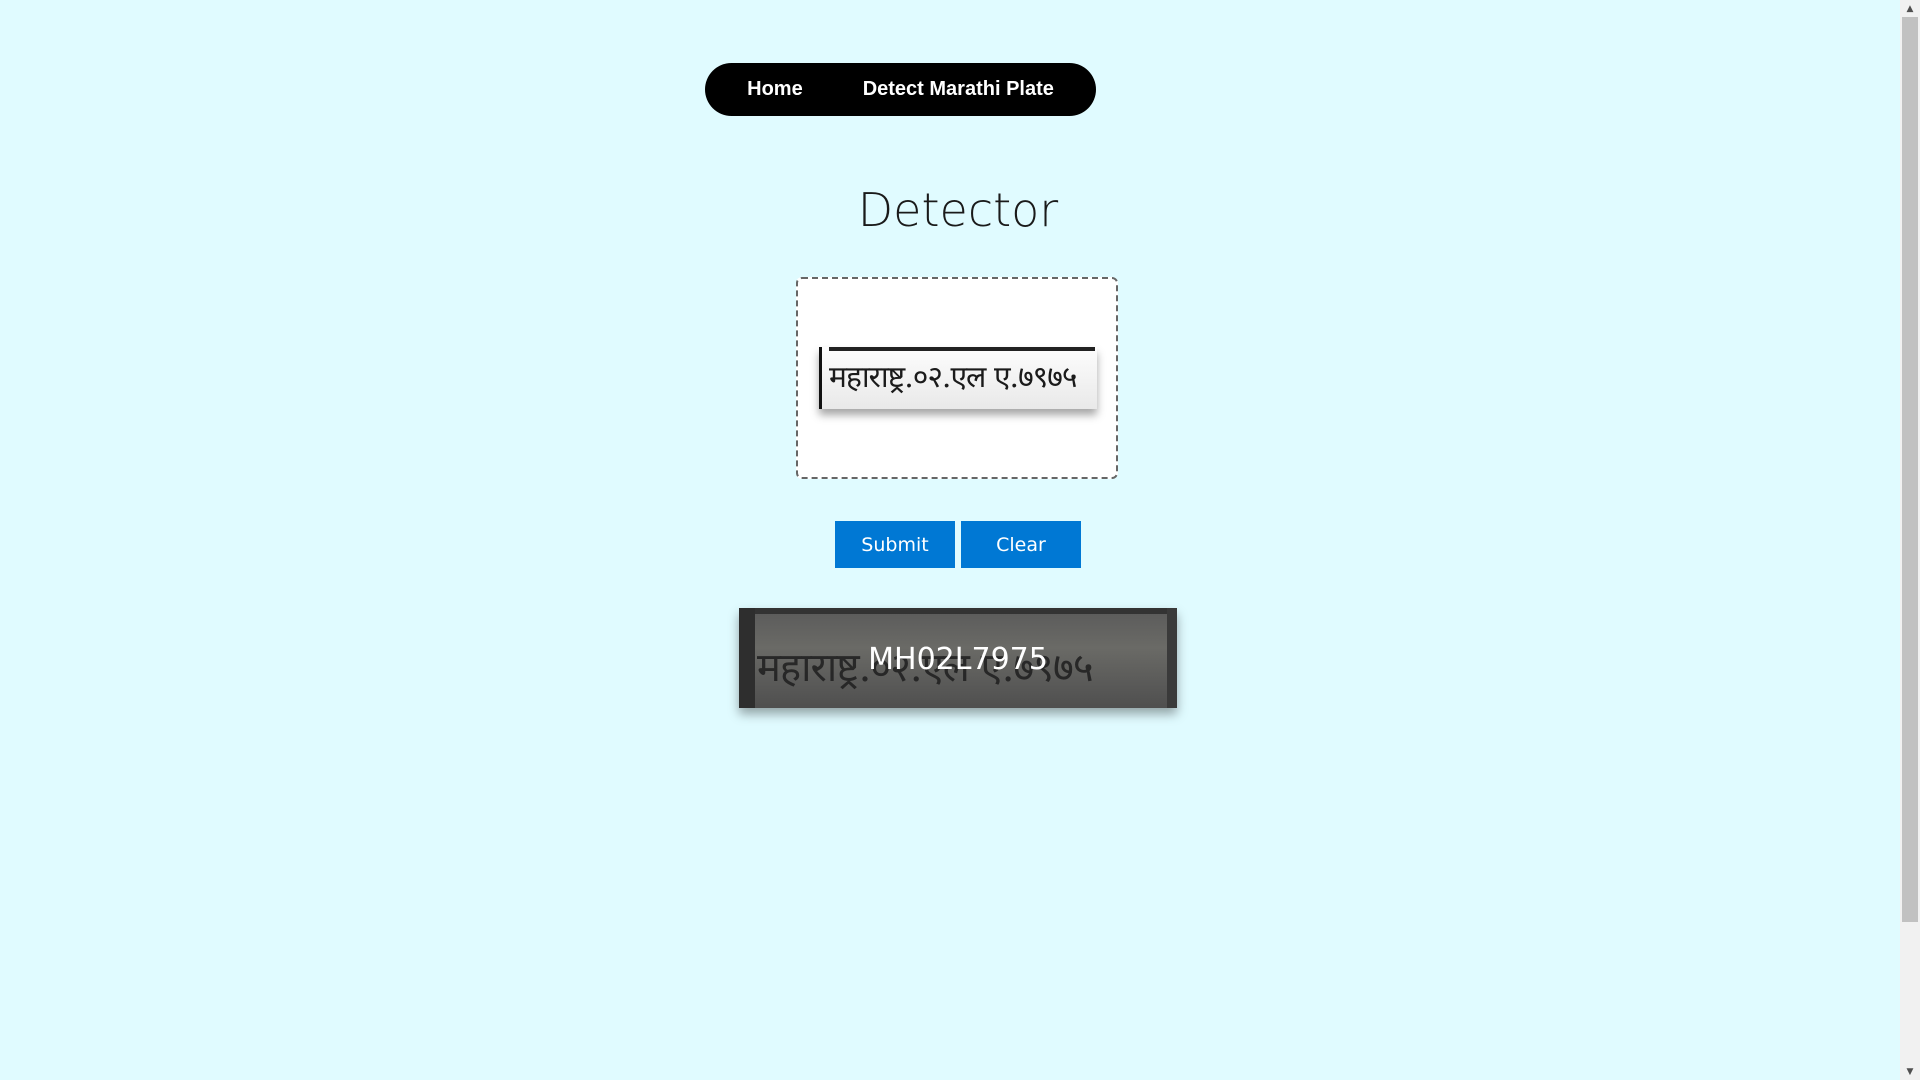  I want to click on scrollbar-thumb, so click(1910, 469).